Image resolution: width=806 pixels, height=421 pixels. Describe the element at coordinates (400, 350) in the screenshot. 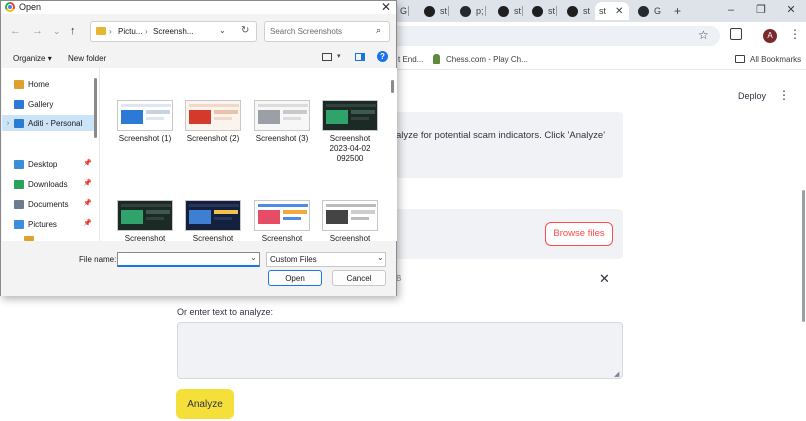

I see `text-to-analyze-input` at that location.